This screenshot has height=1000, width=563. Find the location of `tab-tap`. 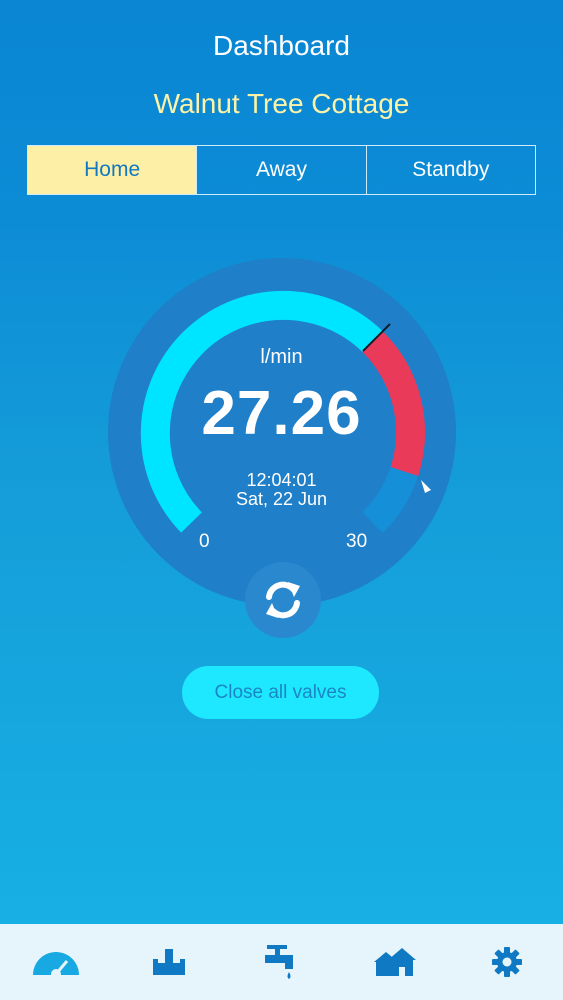

tab-tap is located at coordinates (281, 962).